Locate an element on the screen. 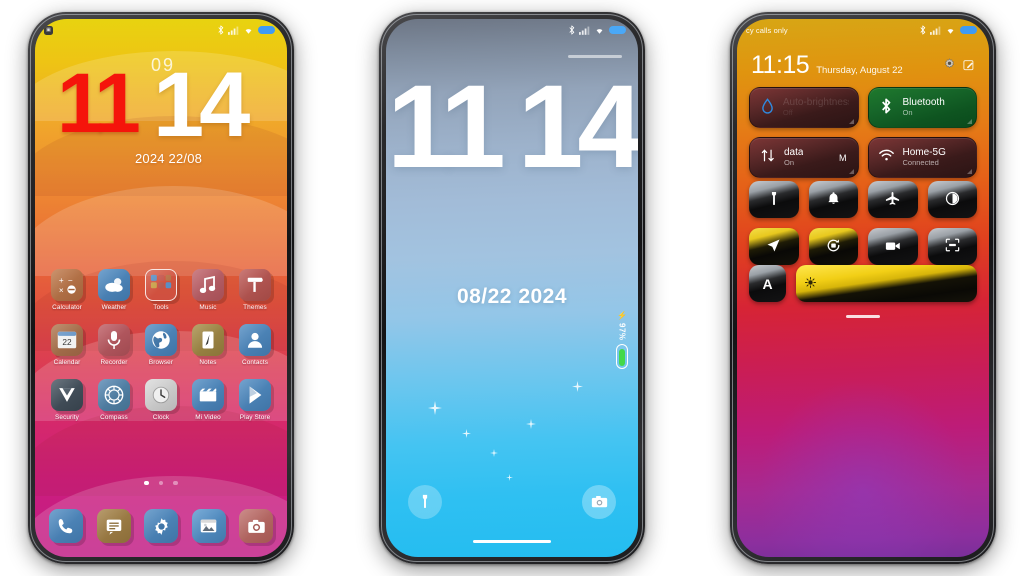 The width and height of the screenshot is (1024, 576). app-compass: Compass is located at coordinates (114, 400).